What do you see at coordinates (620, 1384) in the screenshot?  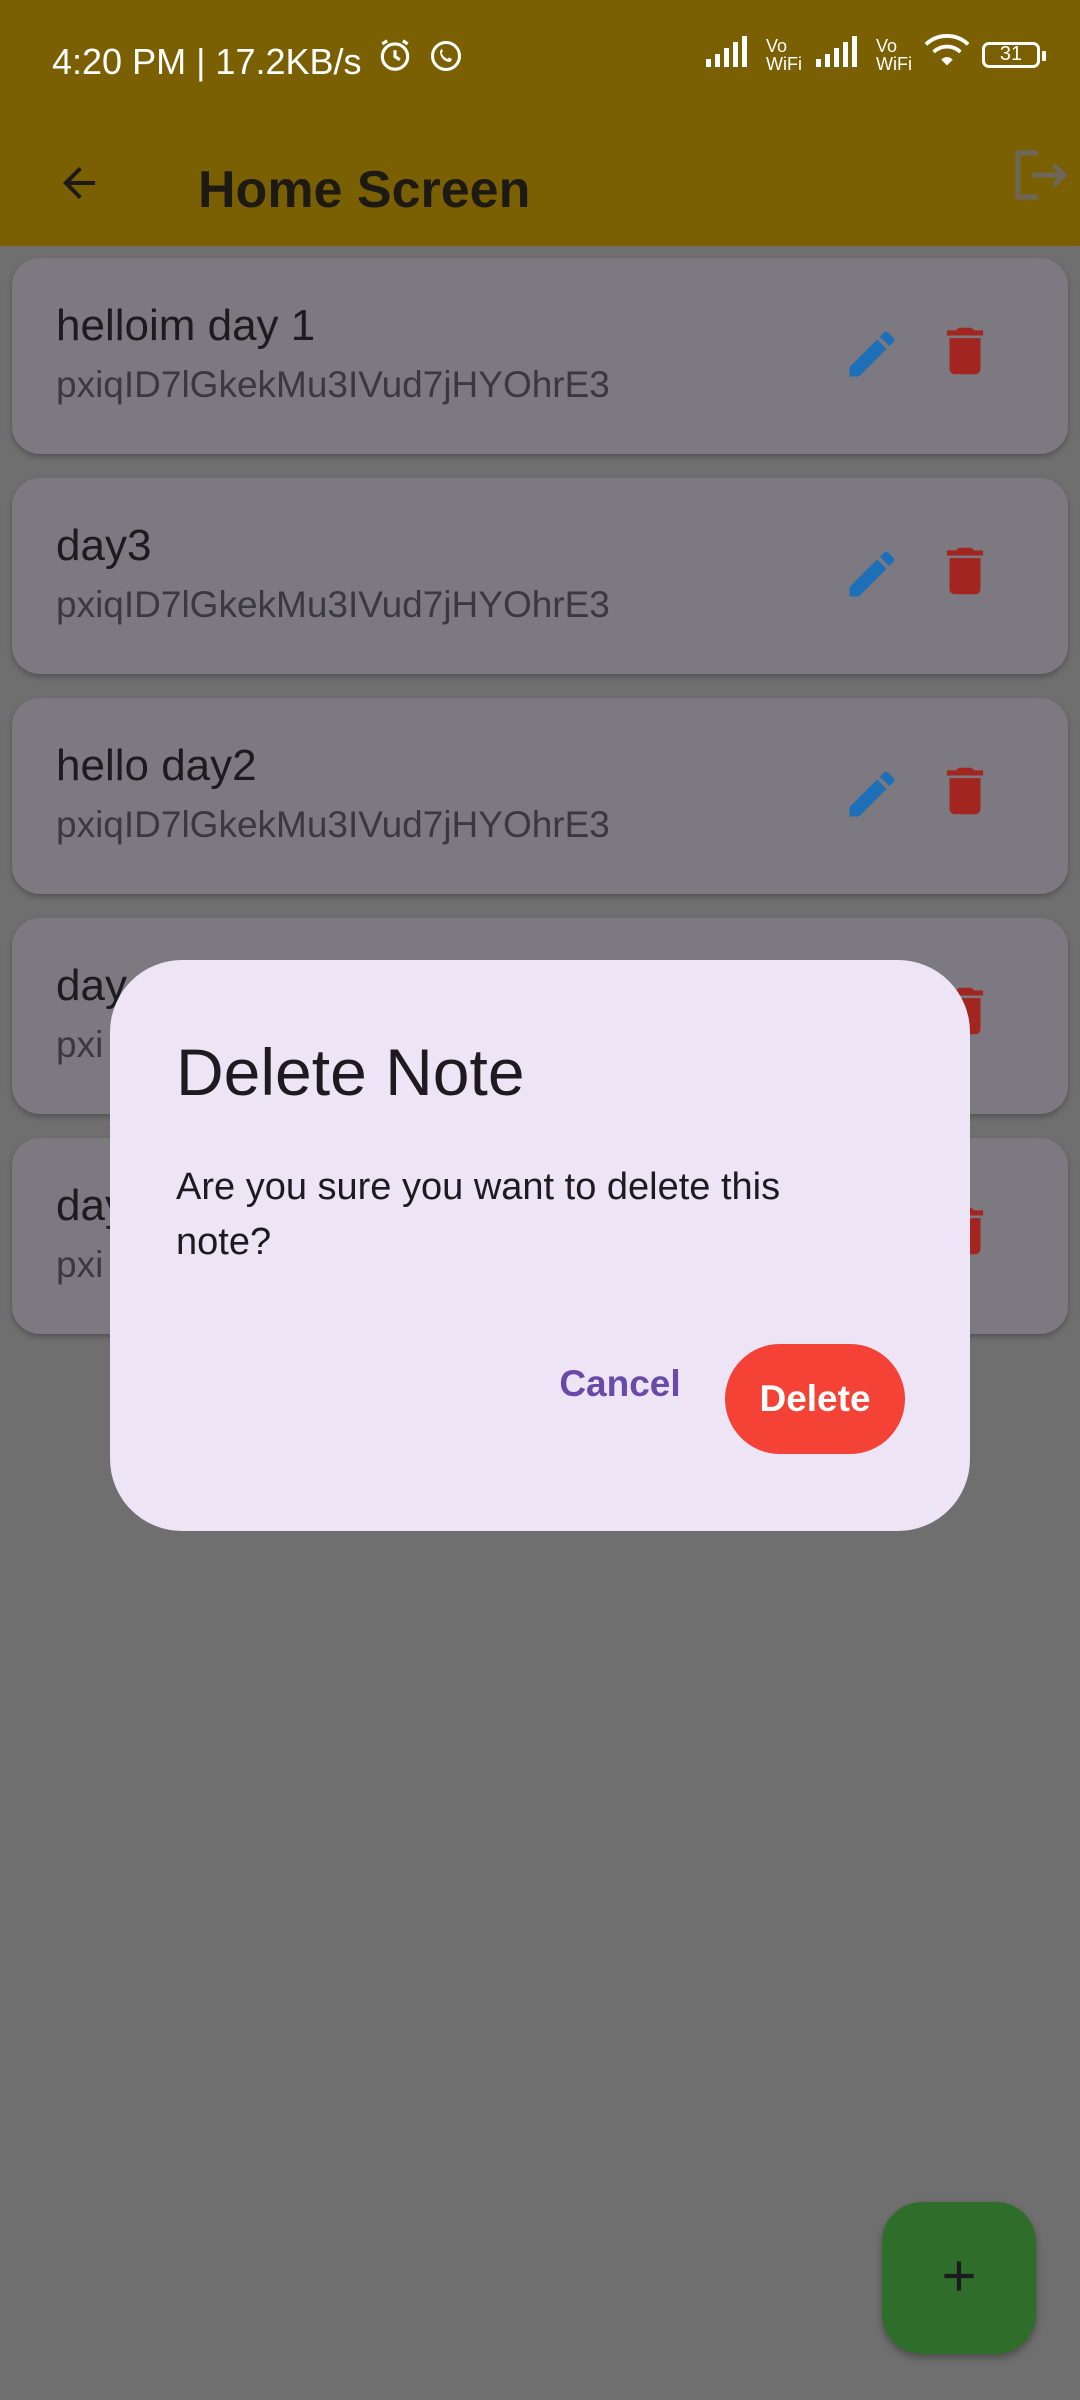 I see `cancel-button: Cancel` at bounding box center [620, 1384].